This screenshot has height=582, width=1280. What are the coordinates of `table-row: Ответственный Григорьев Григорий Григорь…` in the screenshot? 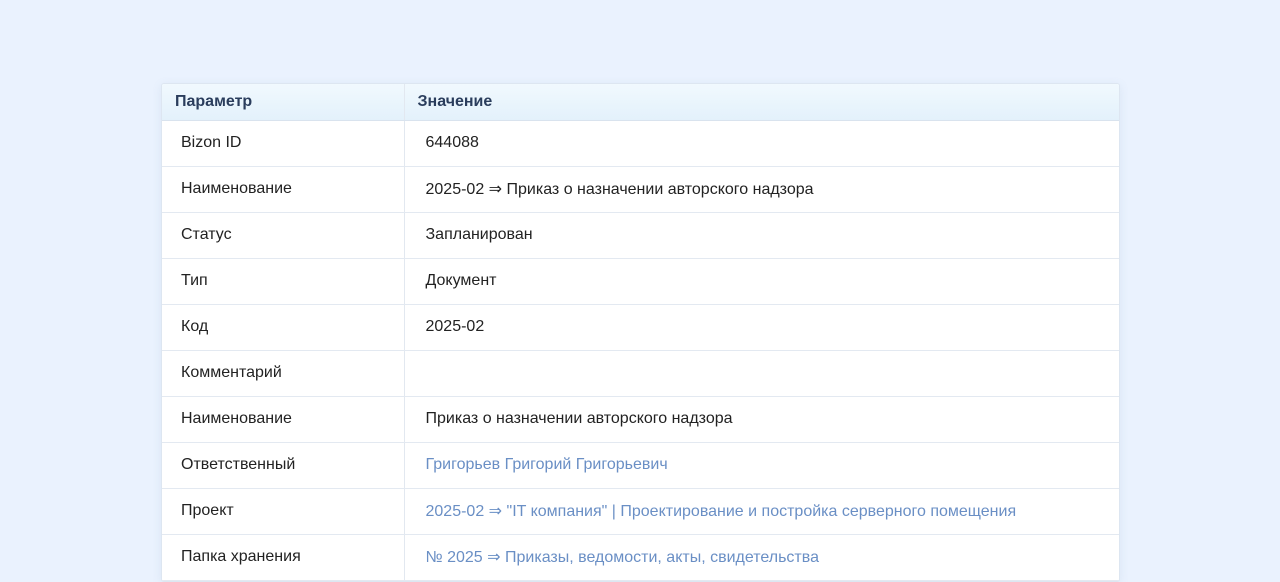 It's located at (640, 465).